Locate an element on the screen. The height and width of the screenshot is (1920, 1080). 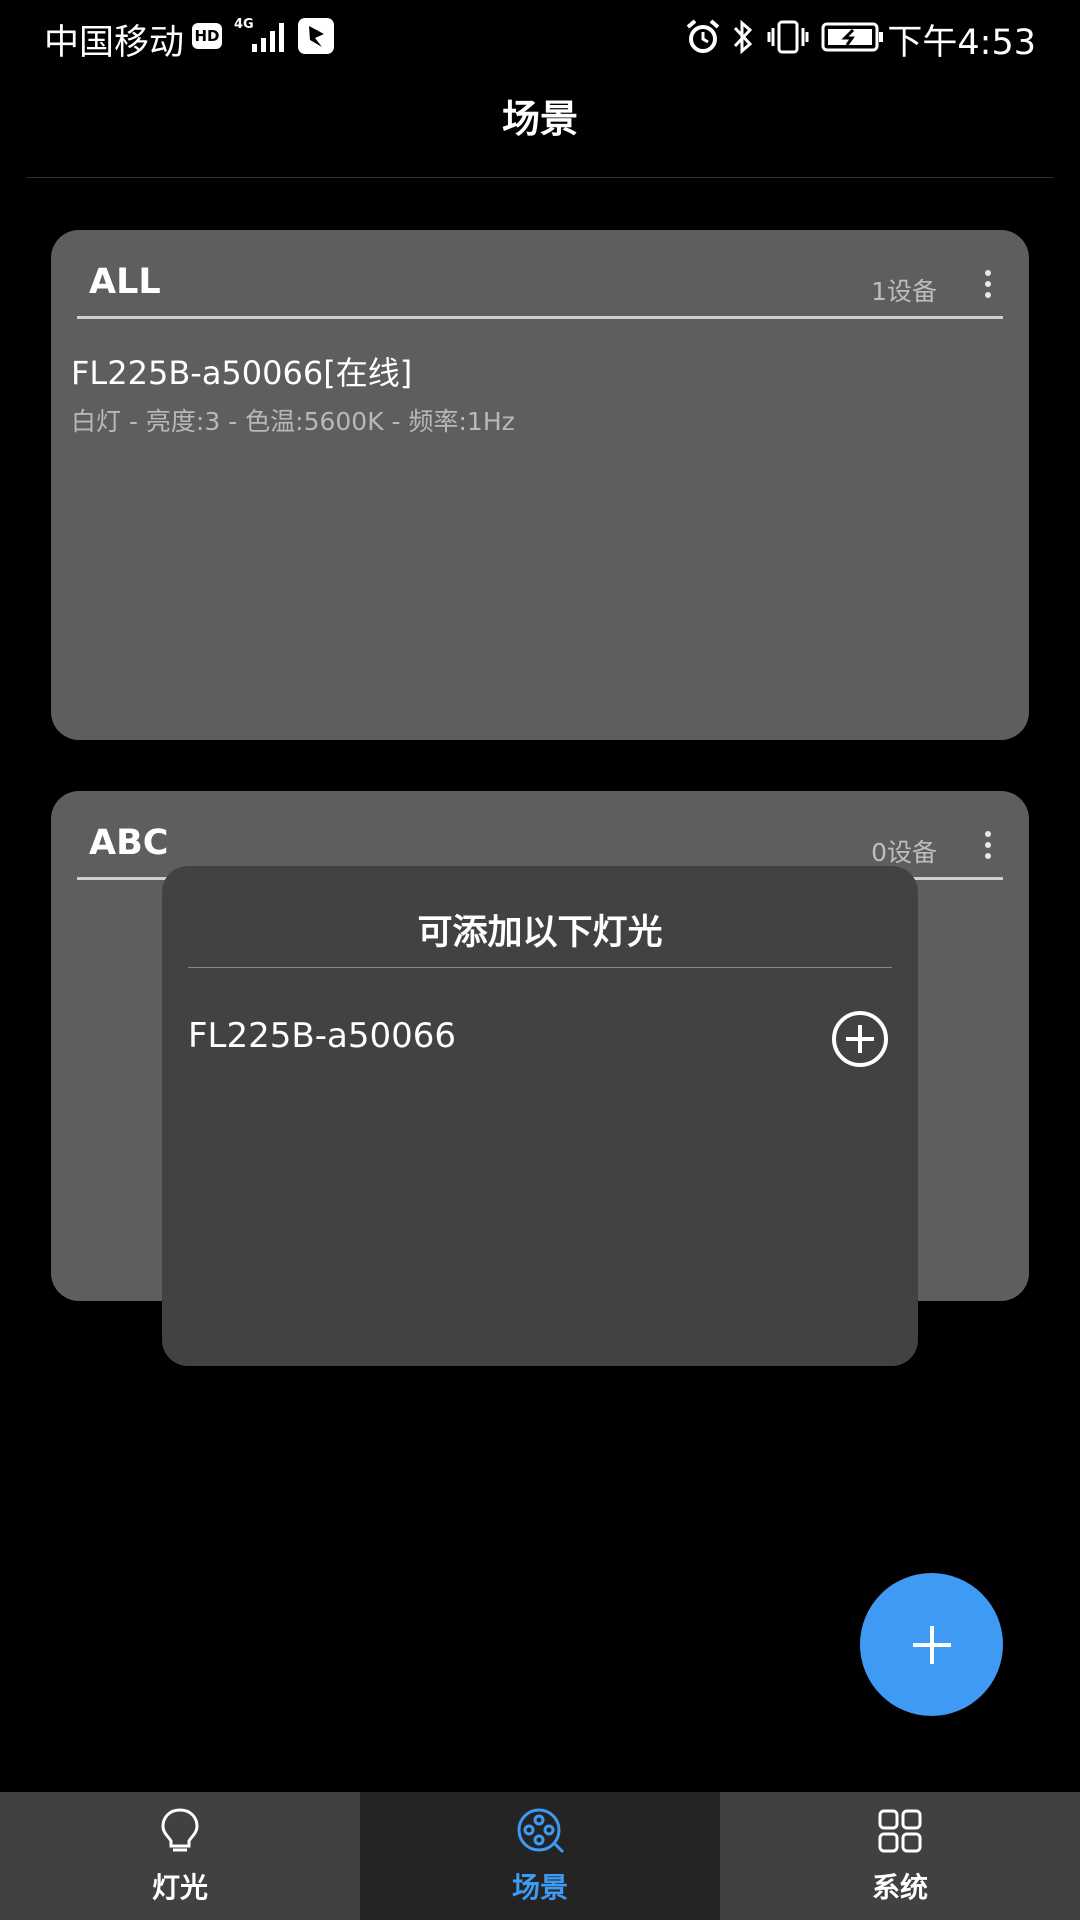
plus-icon is located at coordinates (931, 1644).